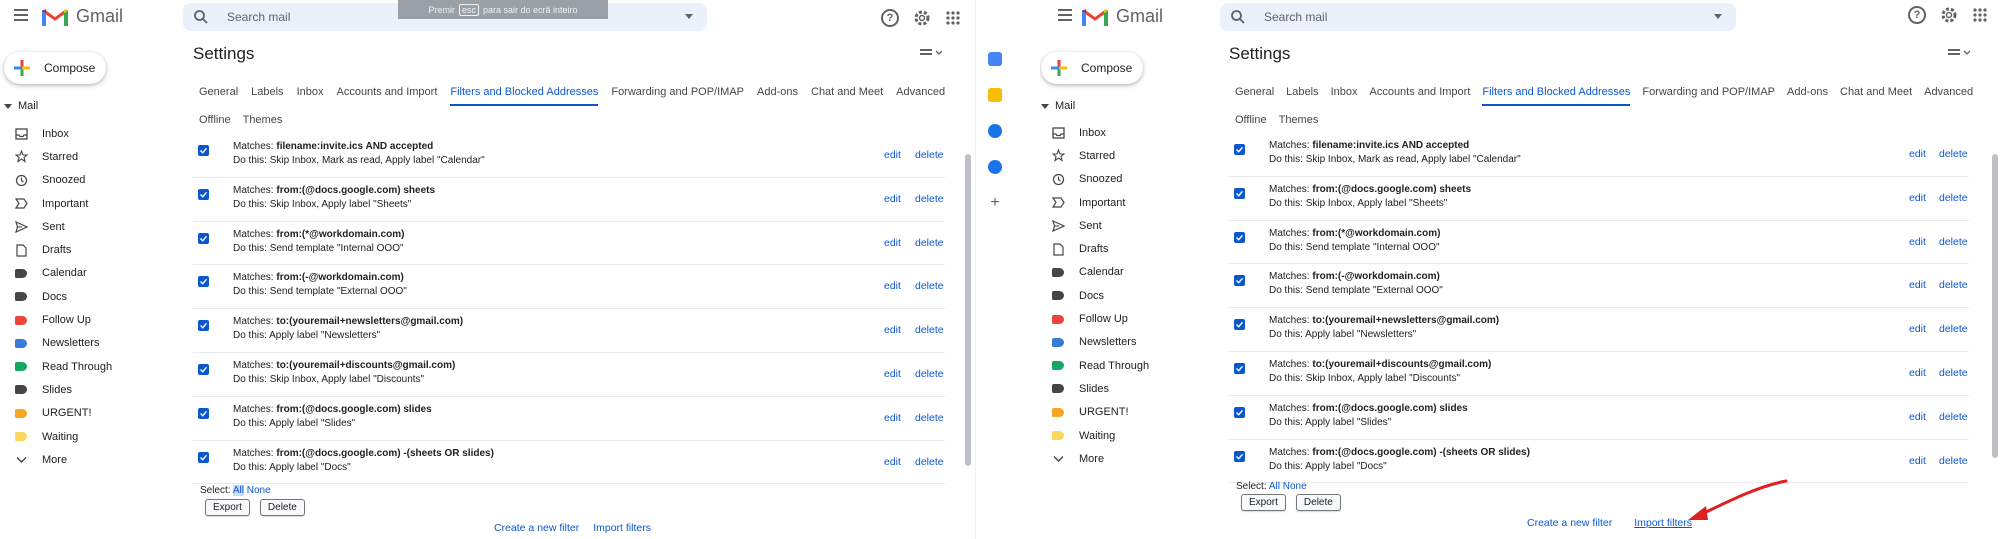 The width and height of the screenshot is (2000, 539). What do you see at coordinates (1126, 365) in the screenshot?
I see `sidebar-item-read-through: Read Through` at bounding box center [1126, 365].